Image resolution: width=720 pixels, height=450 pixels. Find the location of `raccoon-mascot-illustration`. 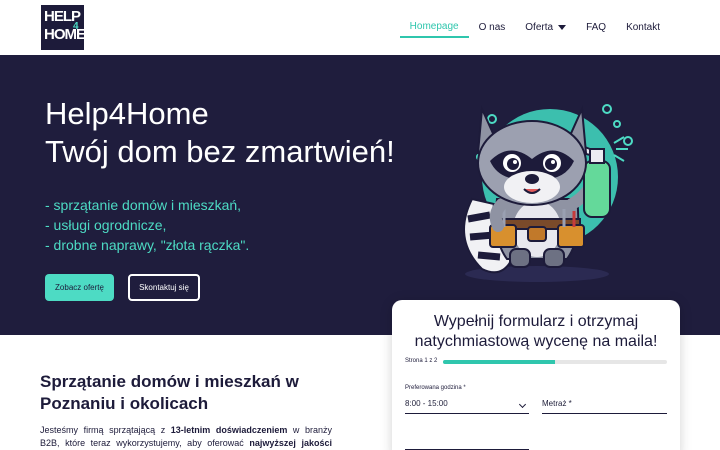

raccoon-mascot-illustration is located at coordinates (548, 193).